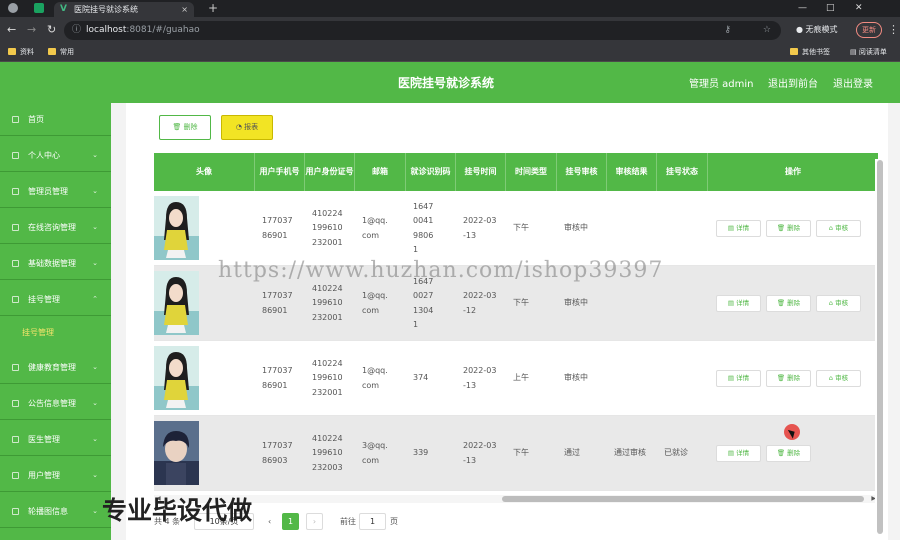  I want to click on sidebar-item-admin: 管理员管理 ⌄, so click(55, 191).